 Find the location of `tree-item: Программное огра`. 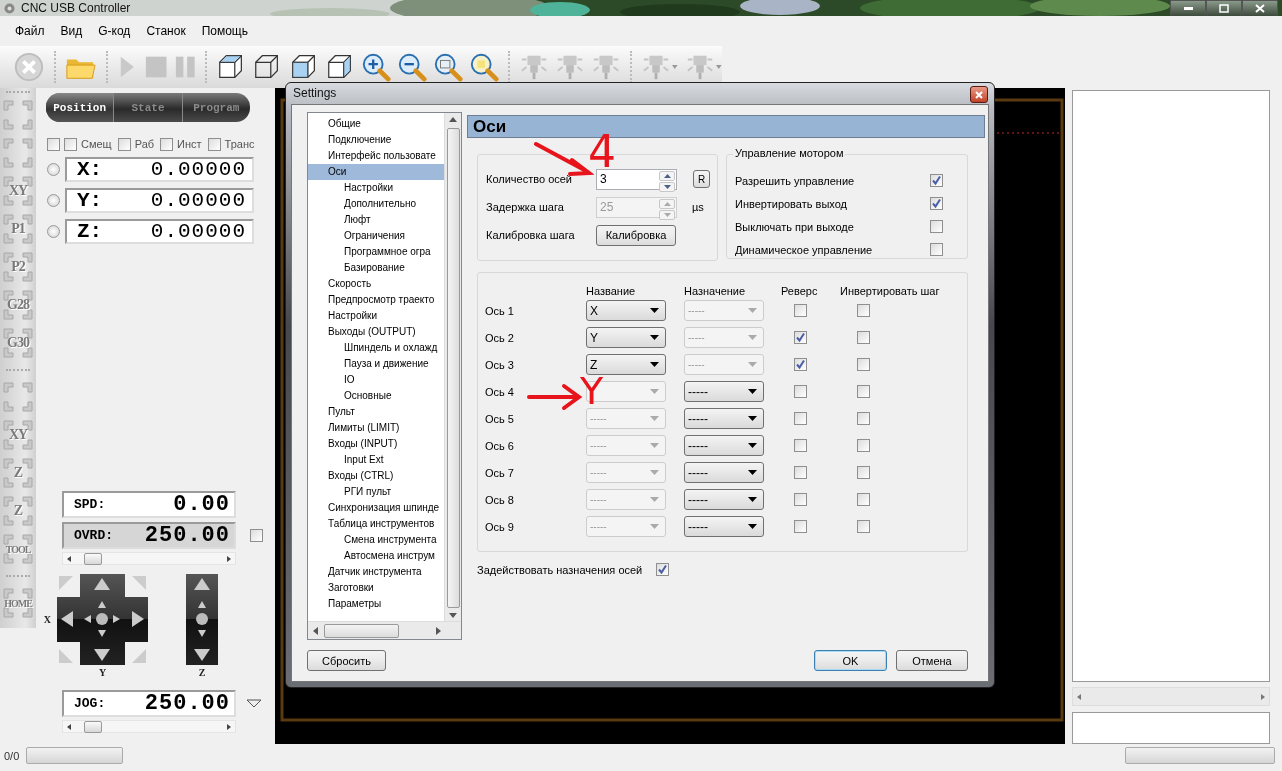

tree-item: Программное огра is located at coordinates (377, 252).